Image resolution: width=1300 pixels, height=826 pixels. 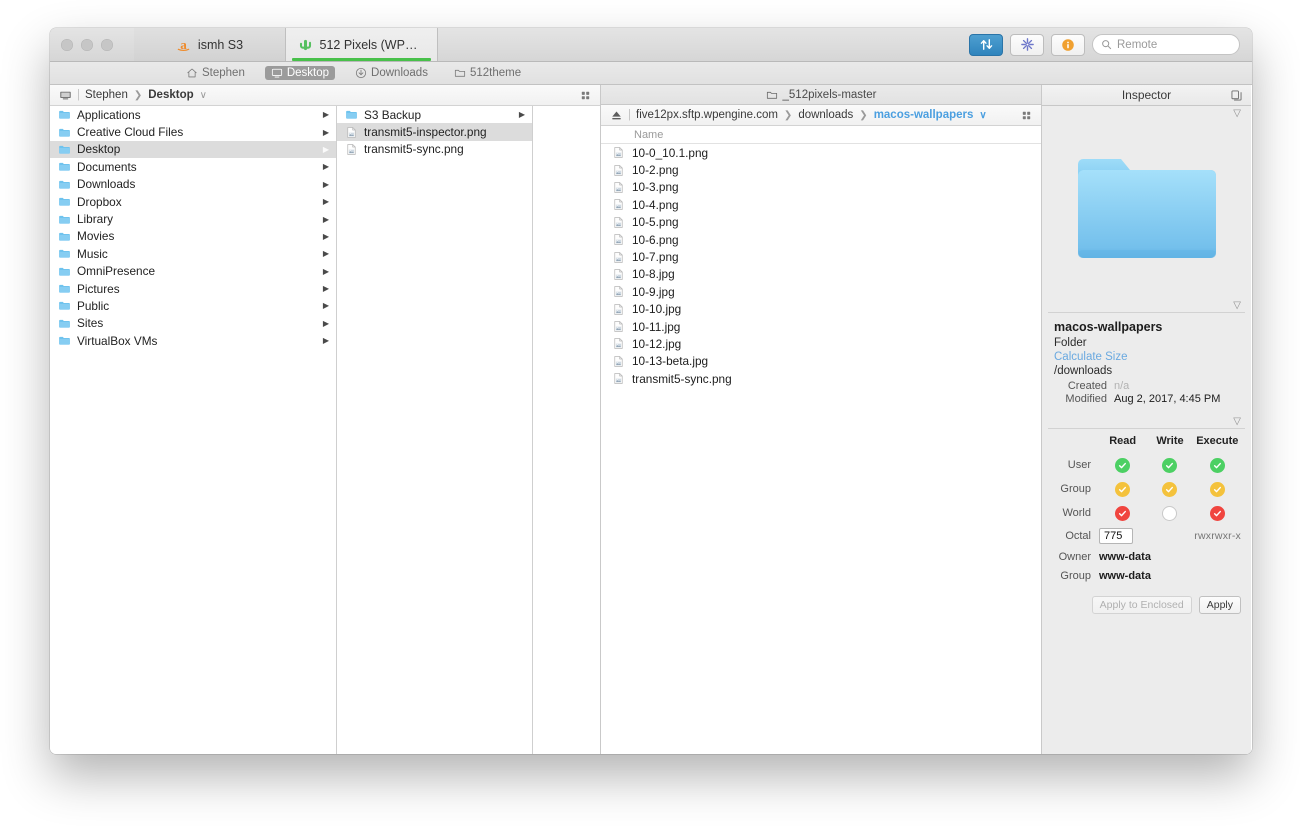 What do you see at coordinates (193, 218) in the screenshot?
I see `local-list-item: Library ▶` at bounding box center [193, 218].